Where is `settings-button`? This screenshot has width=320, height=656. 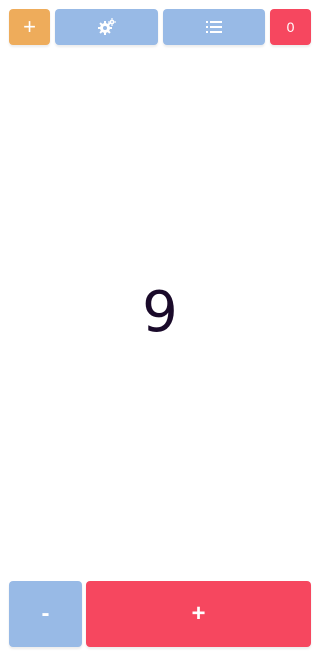 settings-button is located at coordinates (106, 27).